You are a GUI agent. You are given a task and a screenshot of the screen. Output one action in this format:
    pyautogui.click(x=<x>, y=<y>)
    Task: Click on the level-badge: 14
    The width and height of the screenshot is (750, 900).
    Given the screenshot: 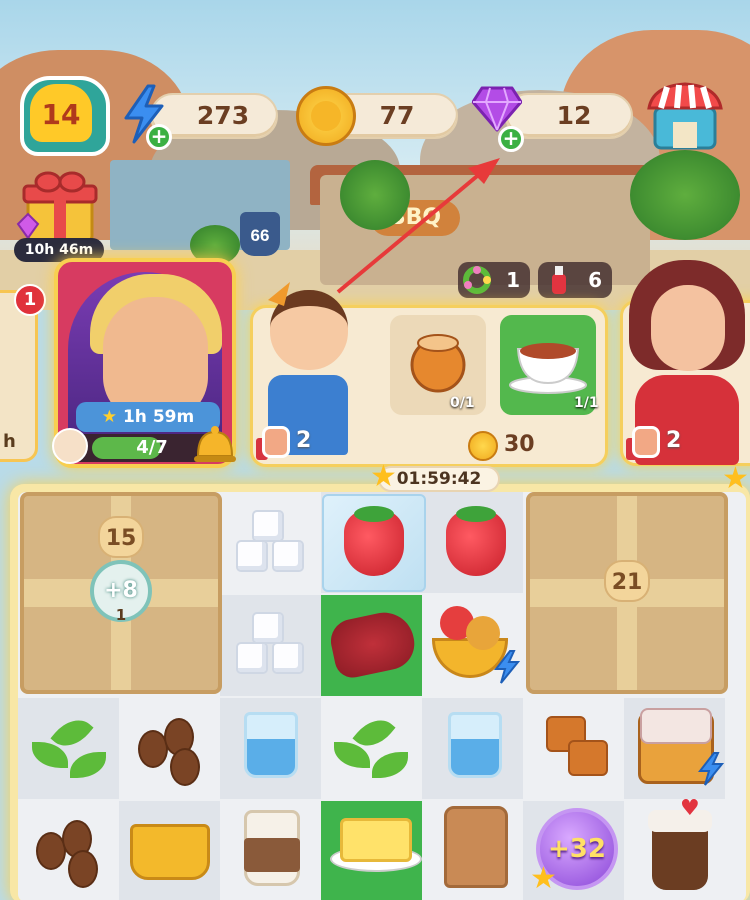 What is the action you would take?
    pyautogui.click(x=65, y=116)
    